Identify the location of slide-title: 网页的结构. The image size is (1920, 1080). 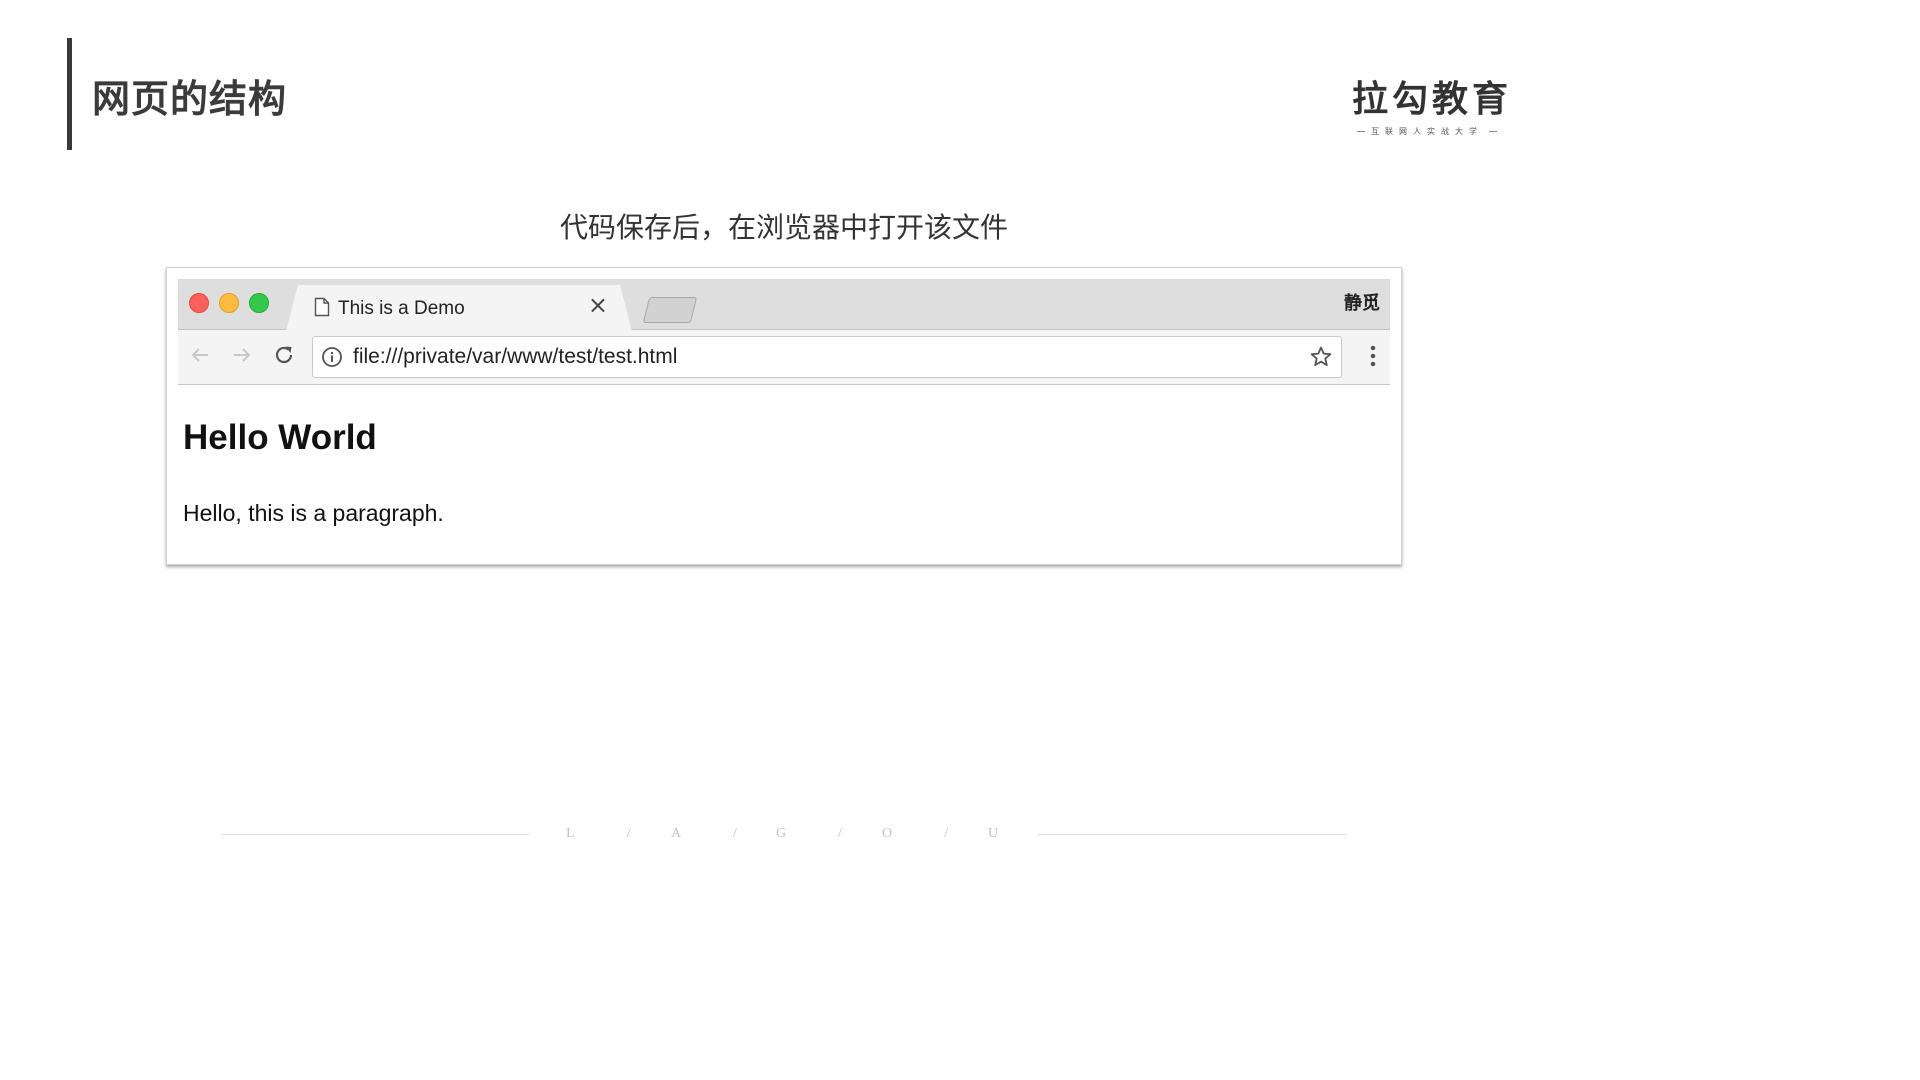
(190, 99).